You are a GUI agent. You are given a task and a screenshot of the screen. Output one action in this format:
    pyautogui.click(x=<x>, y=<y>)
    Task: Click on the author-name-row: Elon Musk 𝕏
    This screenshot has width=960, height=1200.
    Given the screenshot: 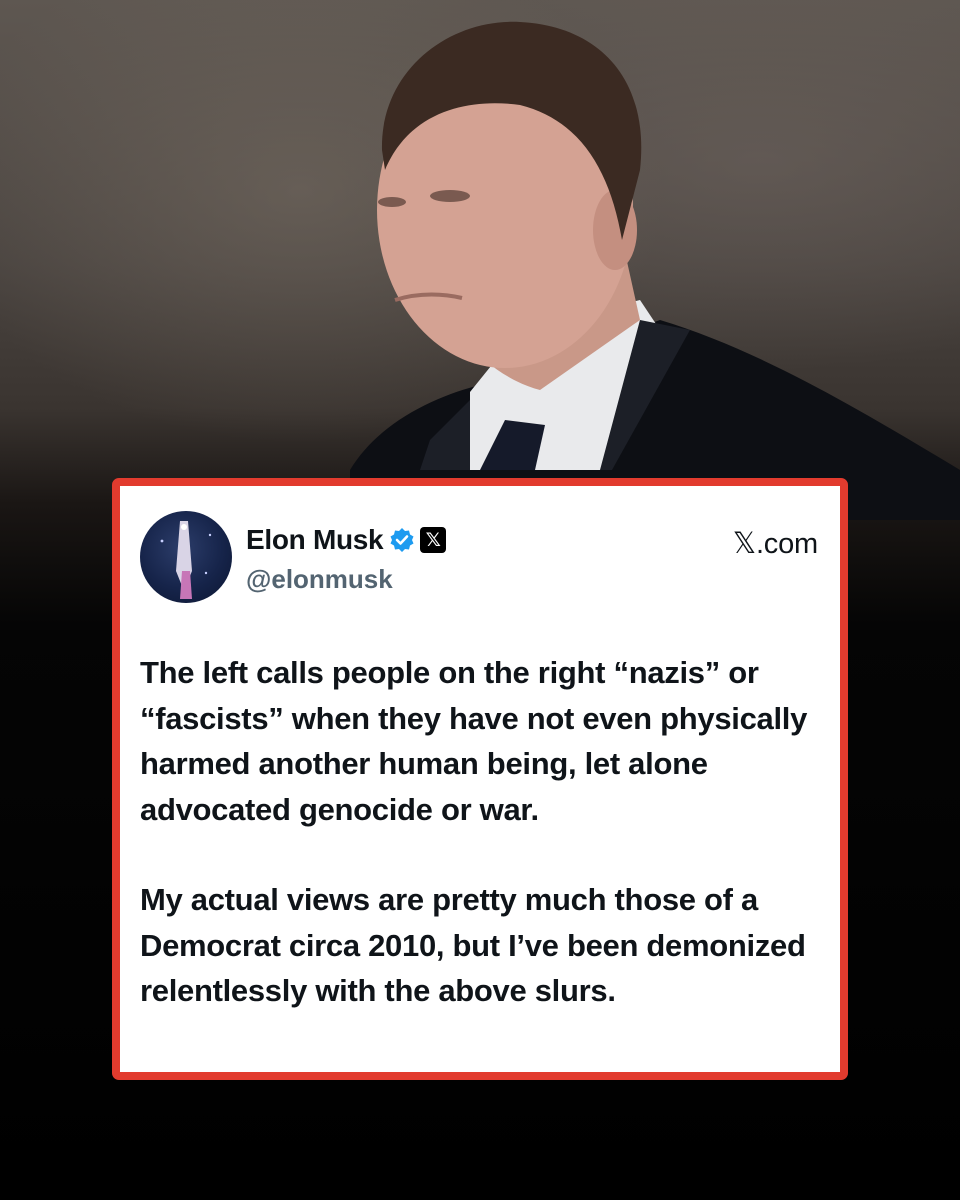 What is the action you would take?
    pyautogui.click(x=346, y=540)
    